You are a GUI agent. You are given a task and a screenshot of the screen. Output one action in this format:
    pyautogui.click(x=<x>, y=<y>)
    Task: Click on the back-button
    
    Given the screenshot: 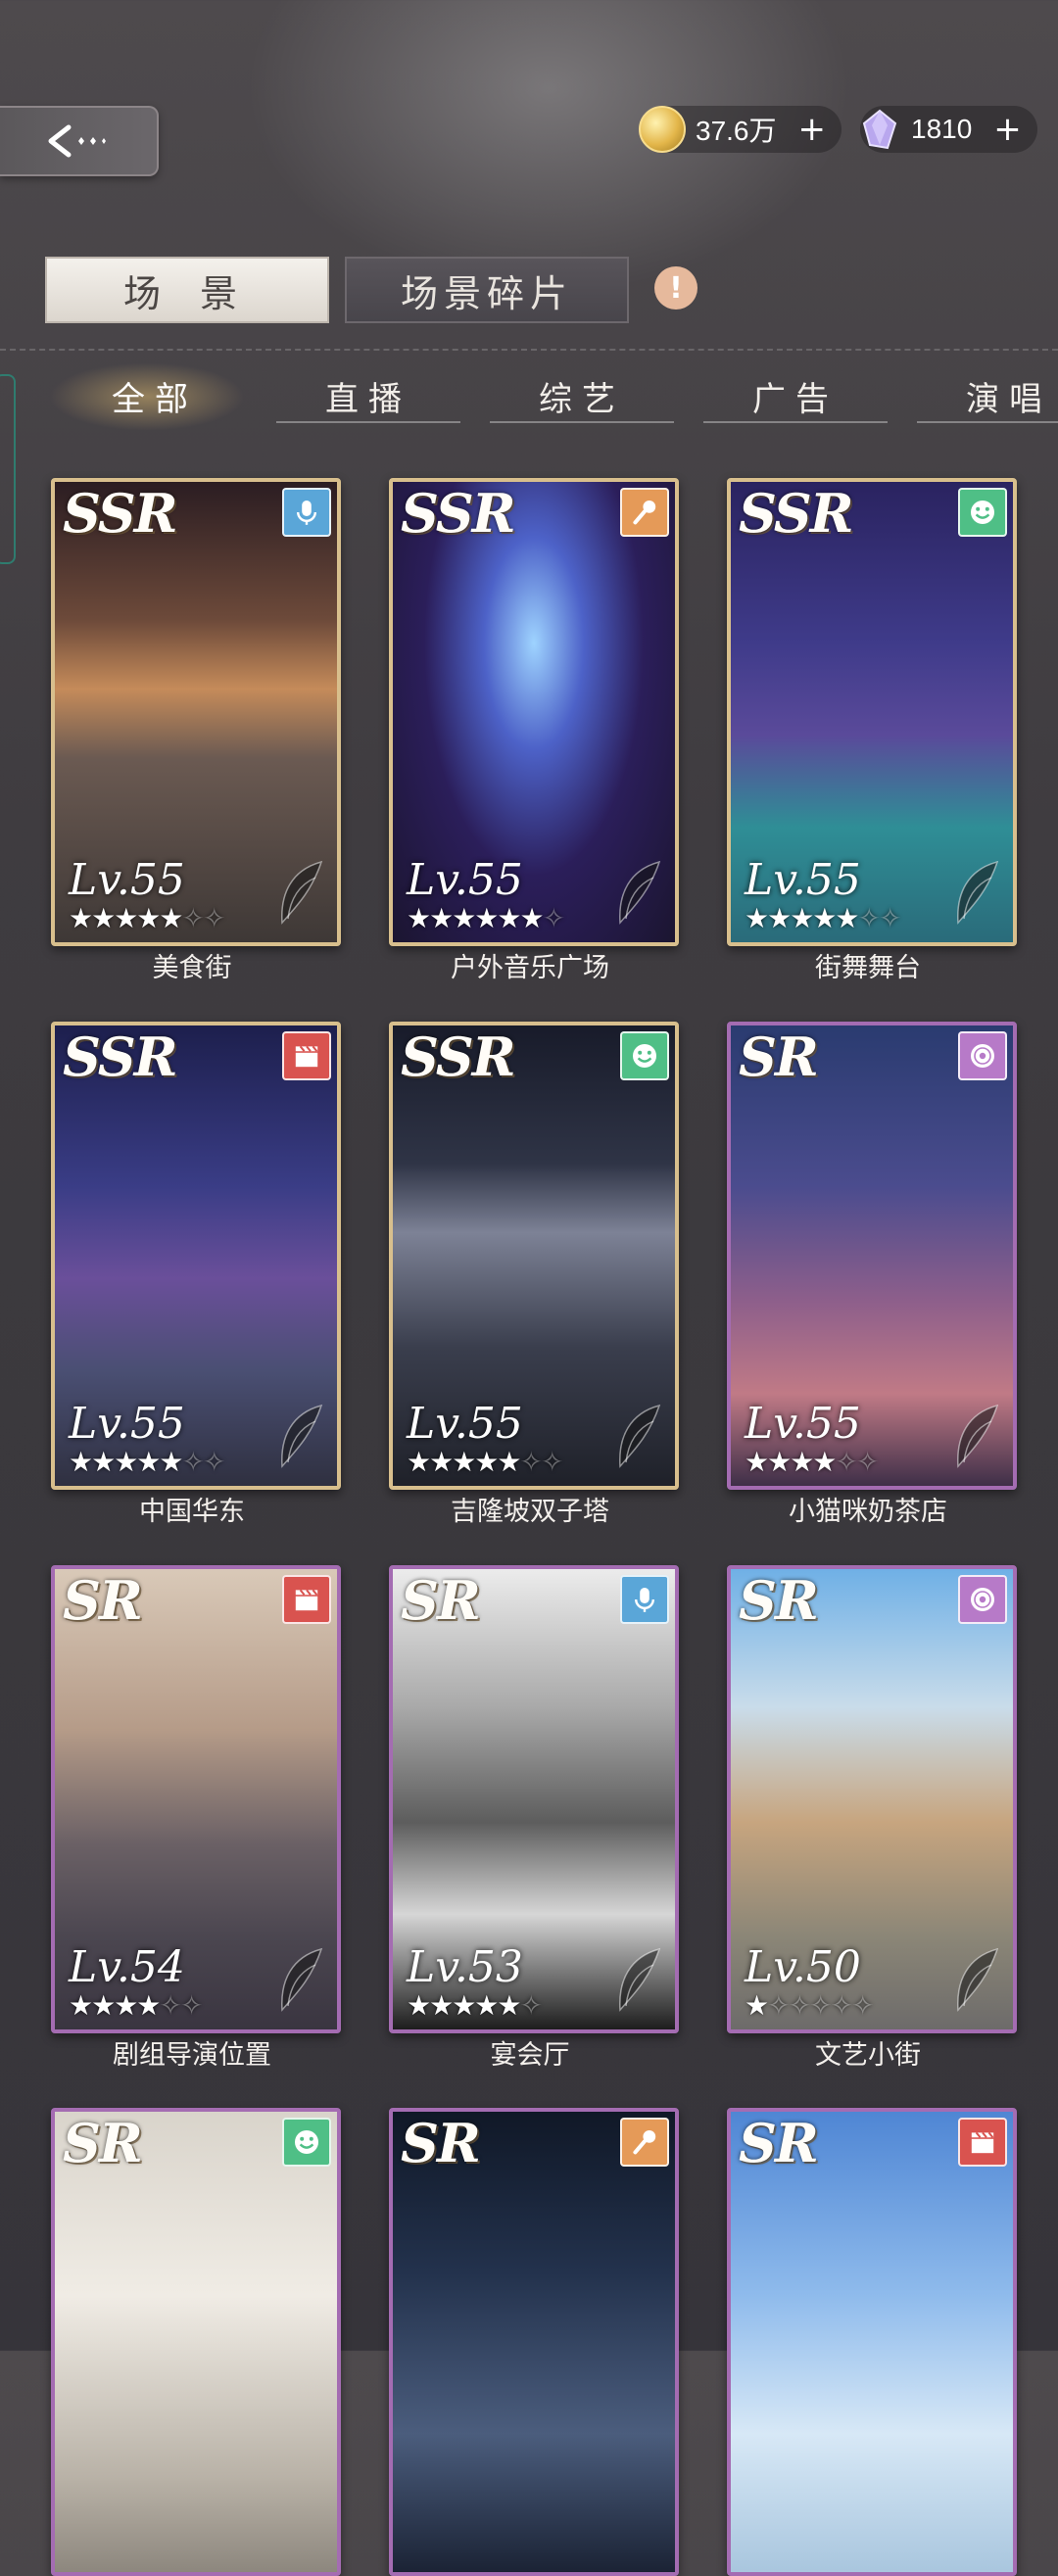 What is the action you would take?
    pyautogui.click(x=79, y=141)
    